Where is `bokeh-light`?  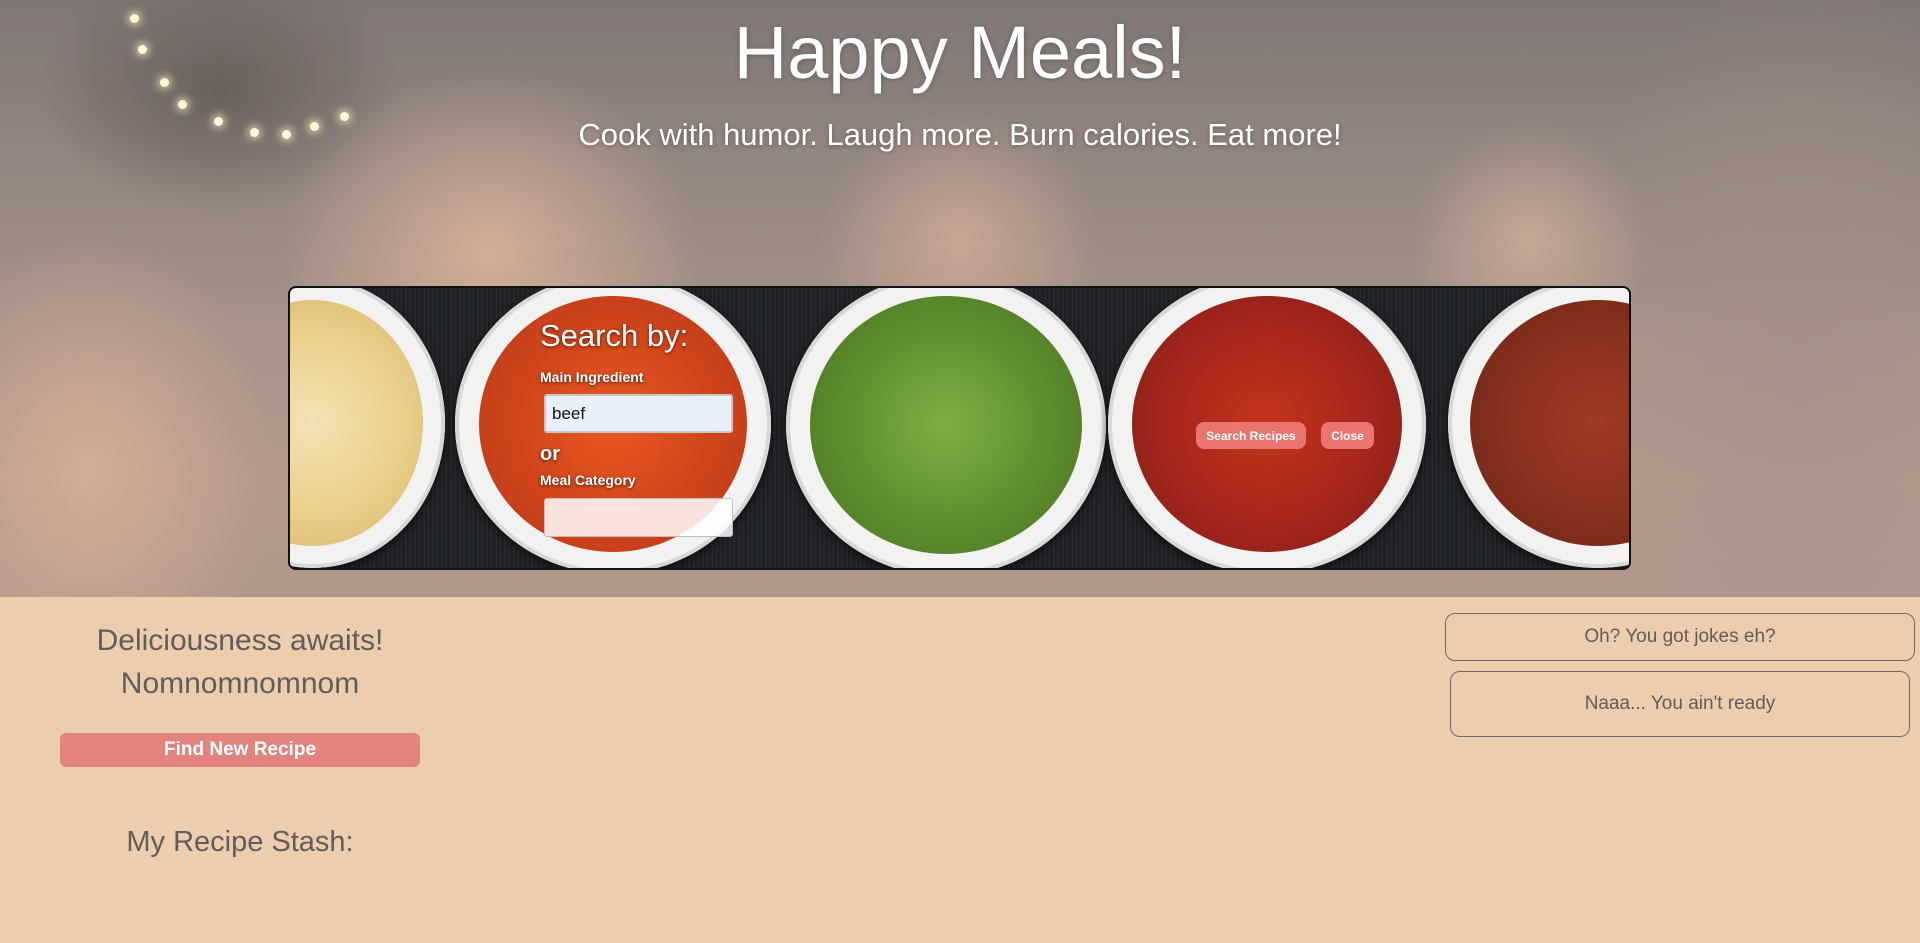
bokeh-light is located at coordinates (182, 104).